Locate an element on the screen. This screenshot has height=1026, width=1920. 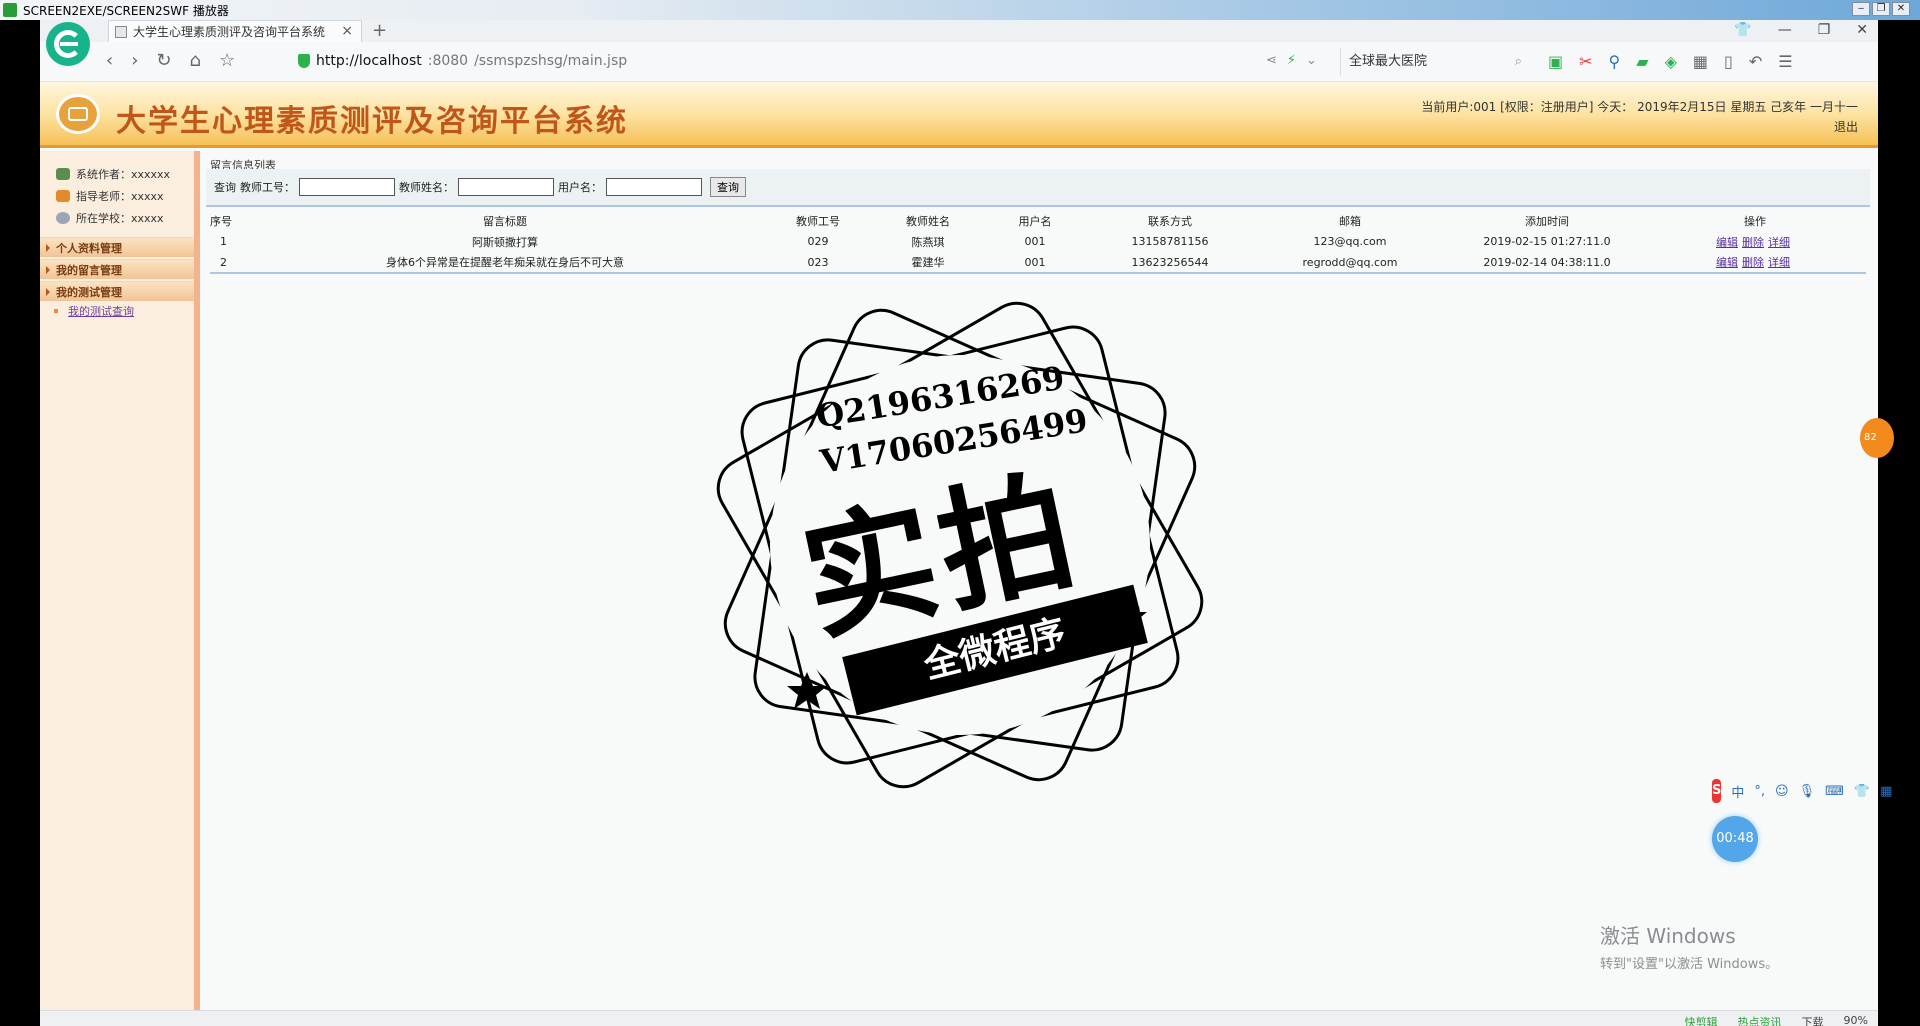
lightning-icon: ⚡ is located at coordinates (1291, 60).